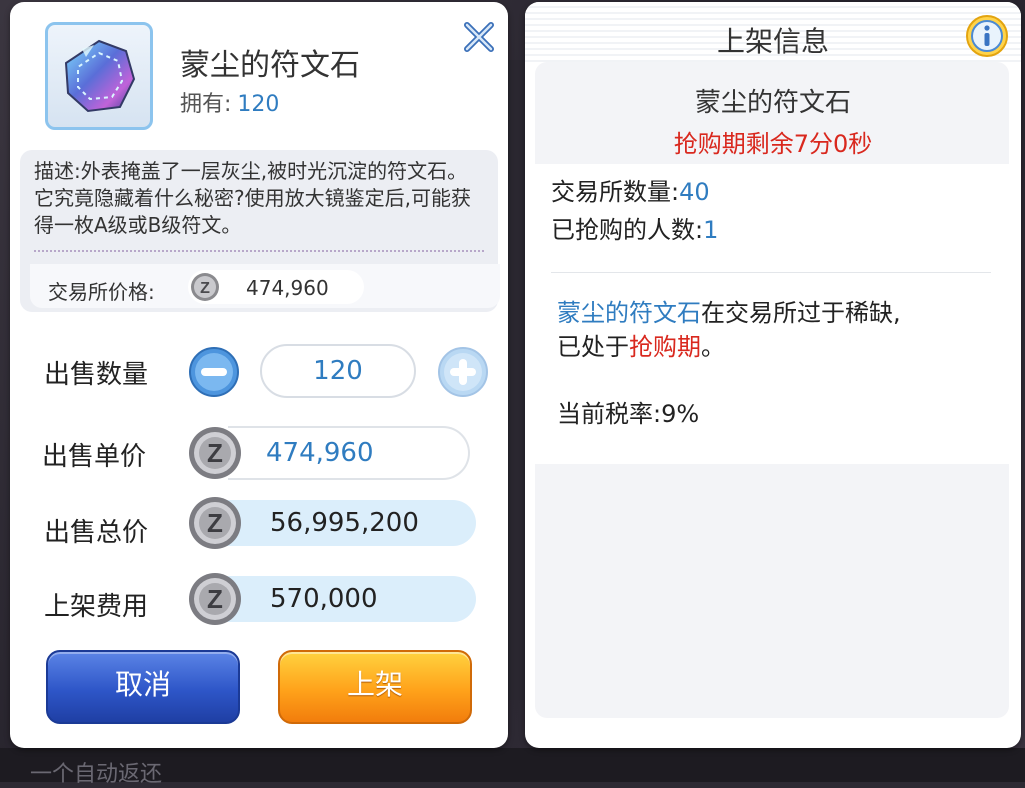 The width and height of the screenshot is (1025, 788). I want to click on owned-count: 拥有: 120, so click(229, 102).